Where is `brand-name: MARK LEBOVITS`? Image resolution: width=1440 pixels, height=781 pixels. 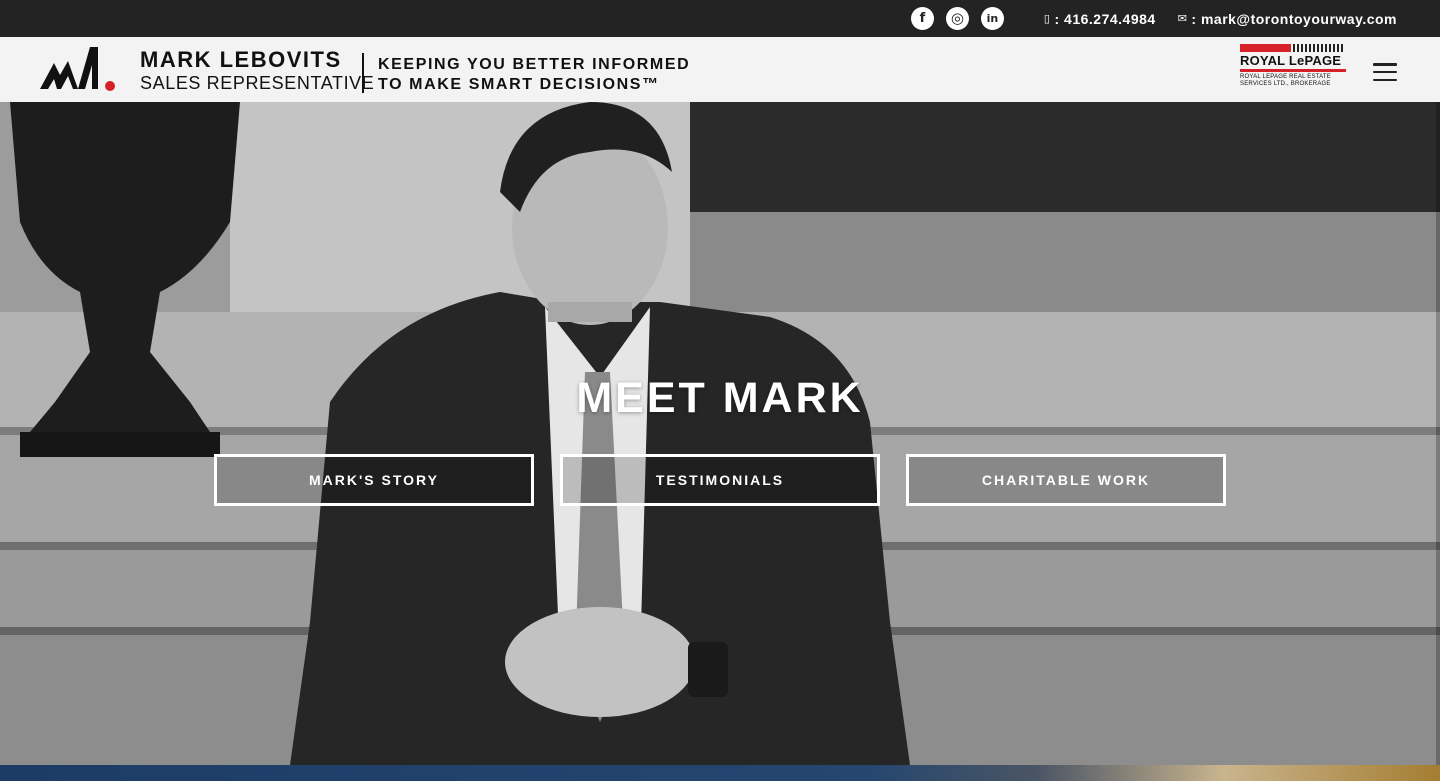 brand-name: MARK LEBOVITS is located at coordinates (241, 59).